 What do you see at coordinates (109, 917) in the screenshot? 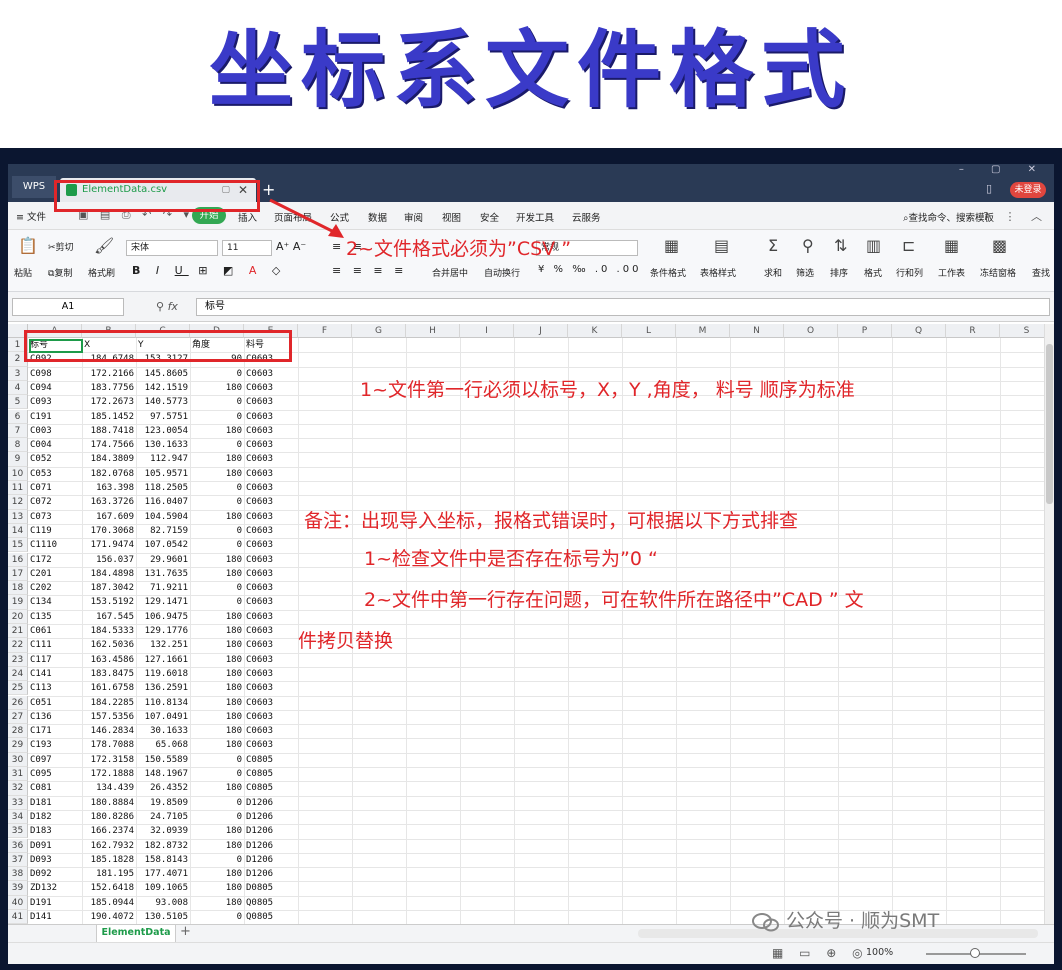
I see `data-cell: 190.4072` at bounding box center [109, 917].